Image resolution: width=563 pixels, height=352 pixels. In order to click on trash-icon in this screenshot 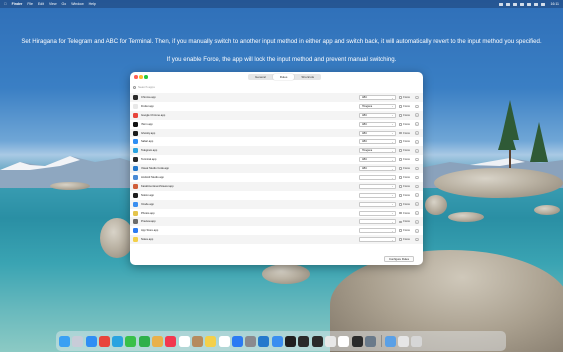, I will do `click(417, 341)`.